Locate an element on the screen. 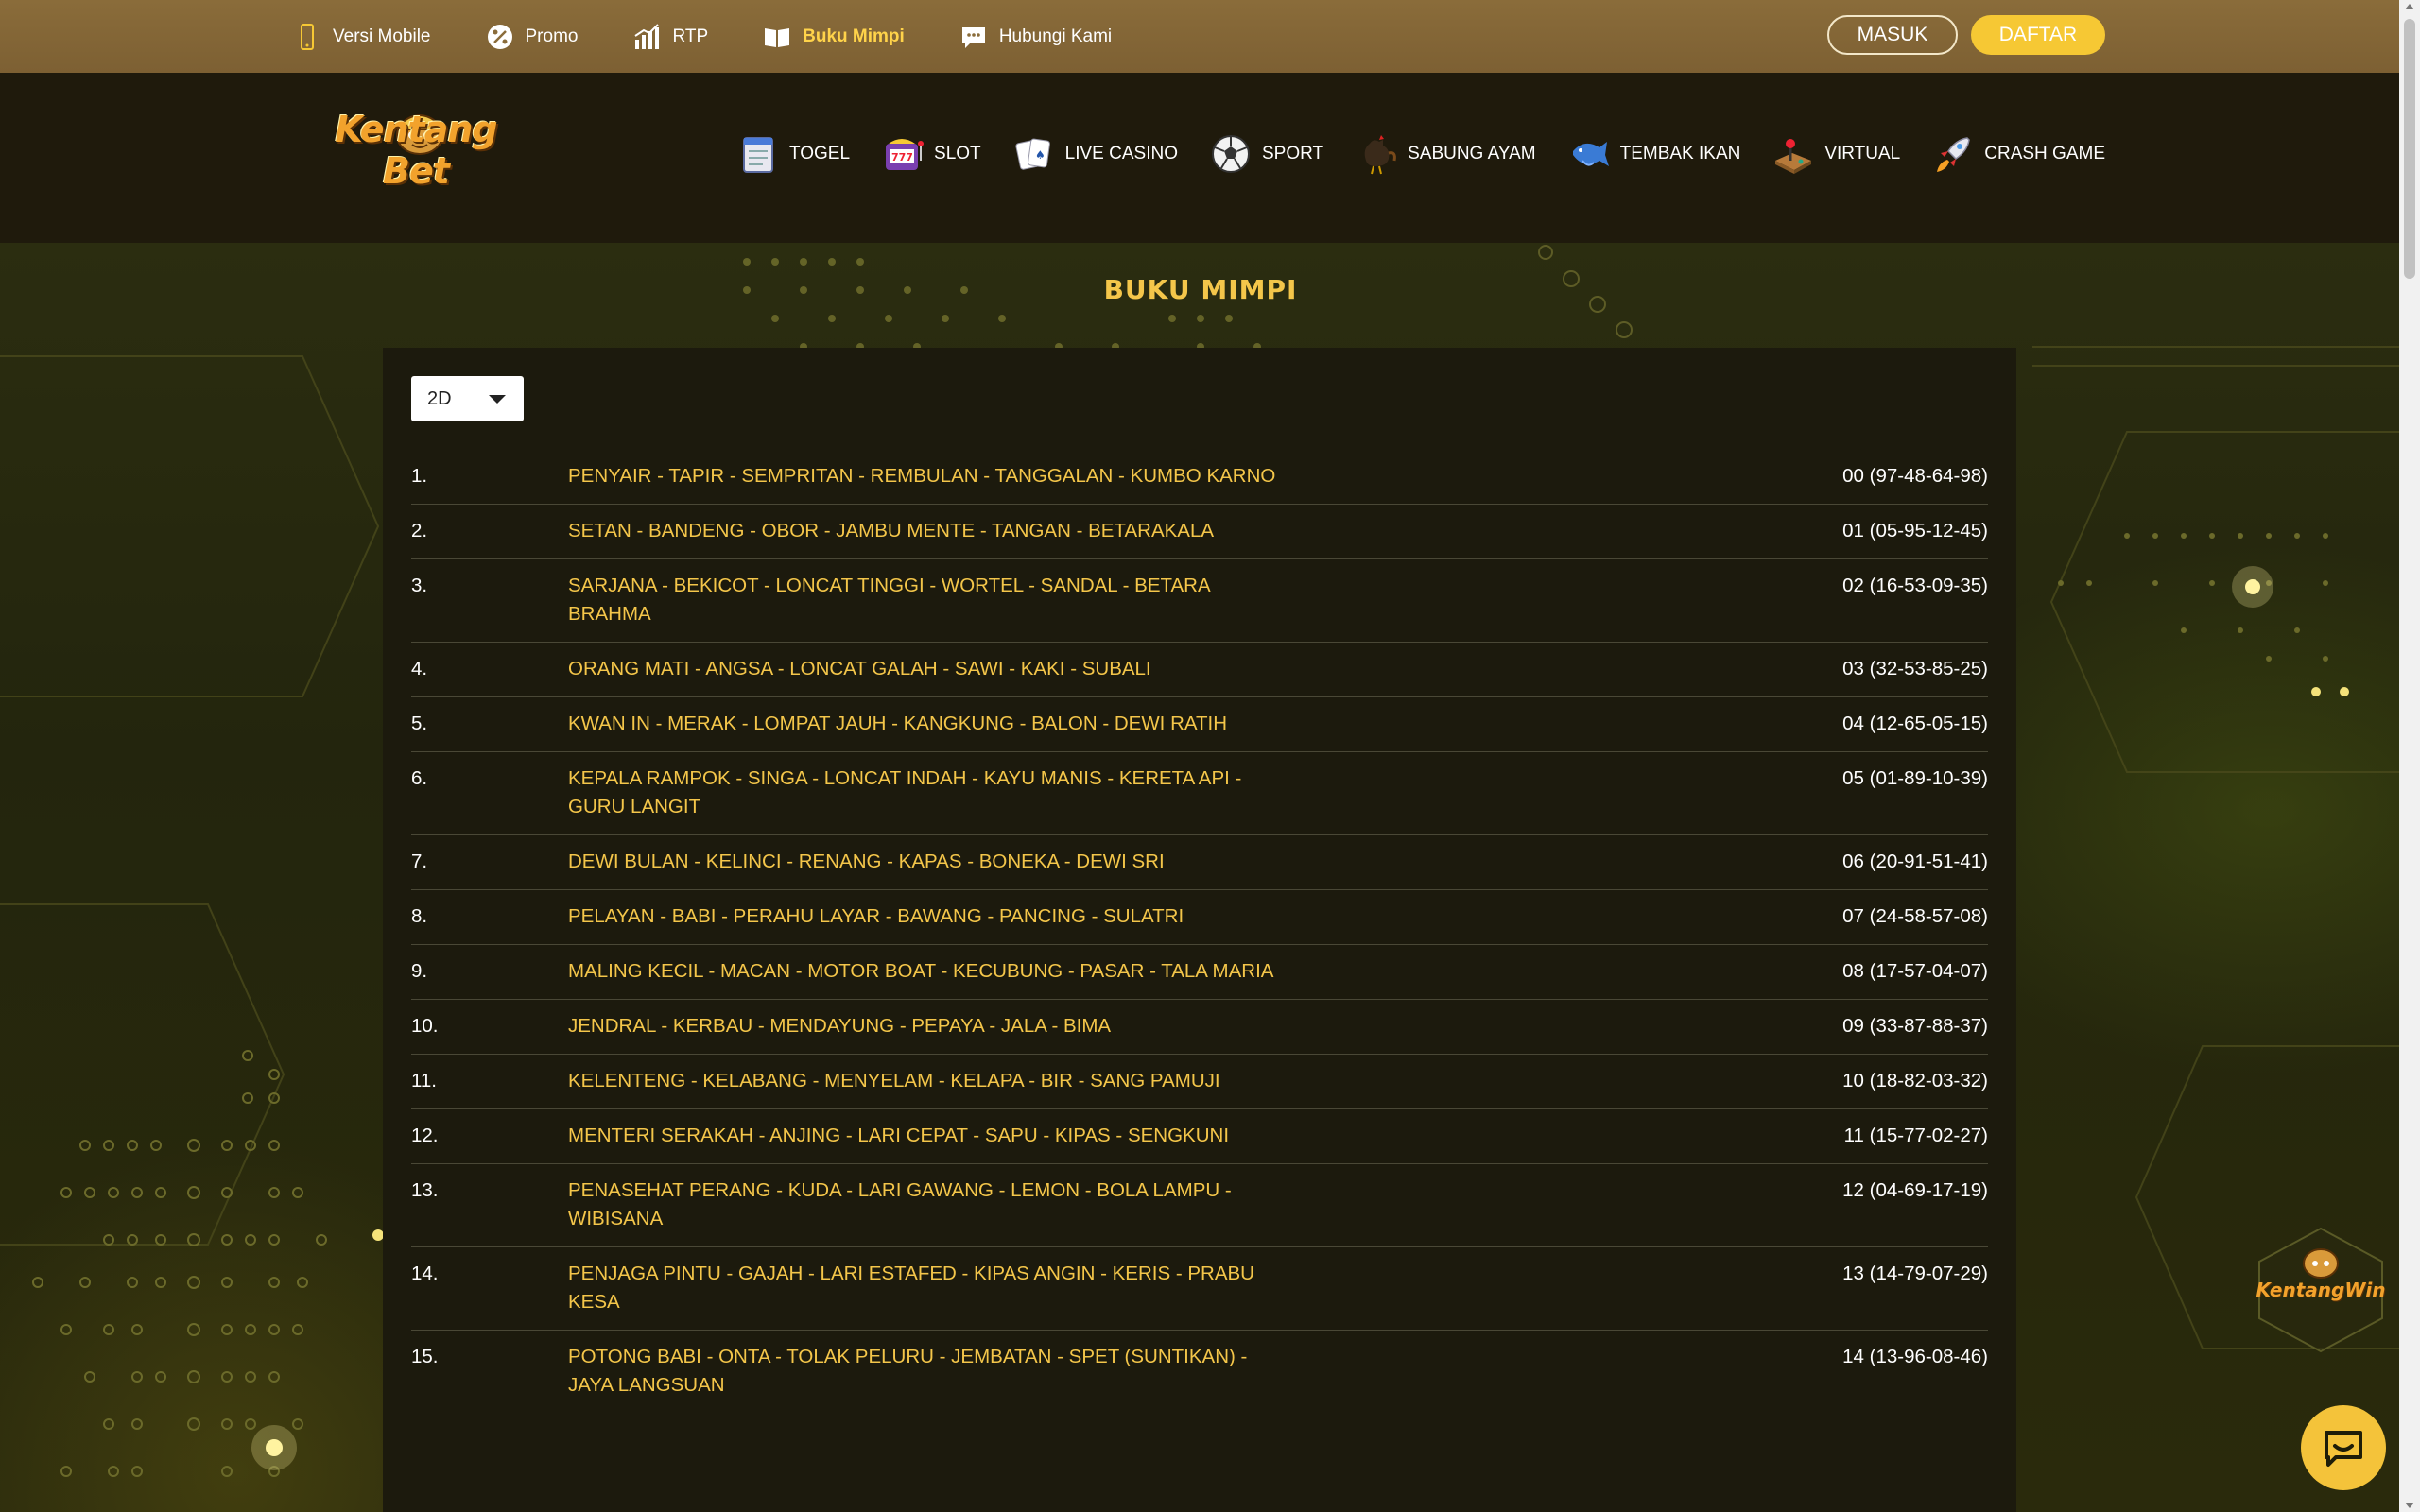 The image size is (2420, 1512). row-number: 5. is located at coordinates (419, 723).